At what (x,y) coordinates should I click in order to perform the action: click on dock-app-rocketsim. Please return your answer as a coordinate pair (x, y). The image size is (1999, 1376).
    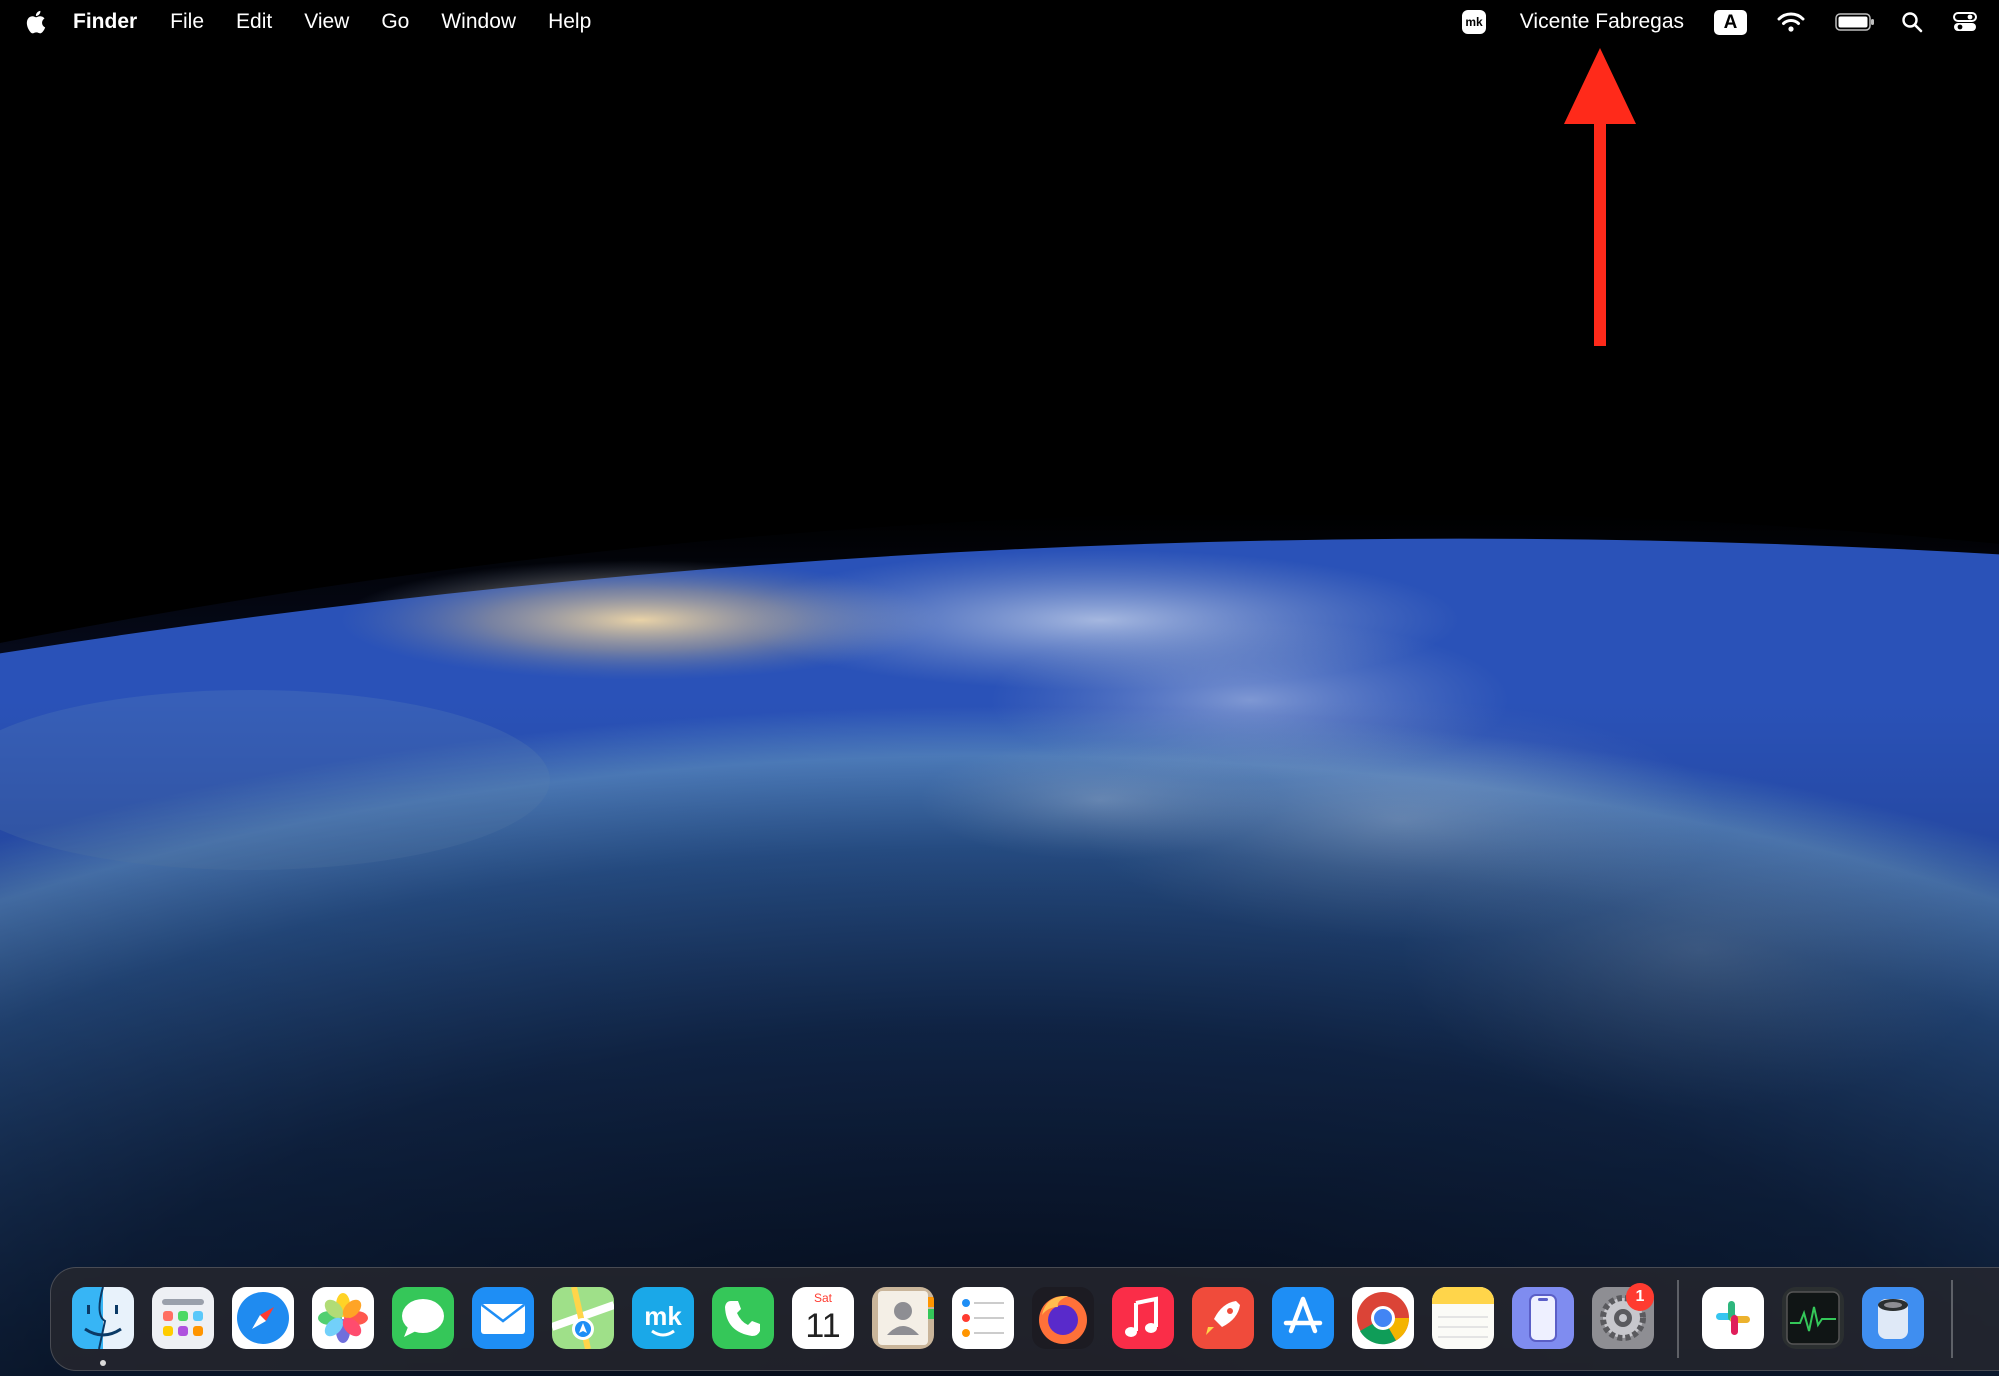
    Looking at the image, I should click on (1223, 1318).